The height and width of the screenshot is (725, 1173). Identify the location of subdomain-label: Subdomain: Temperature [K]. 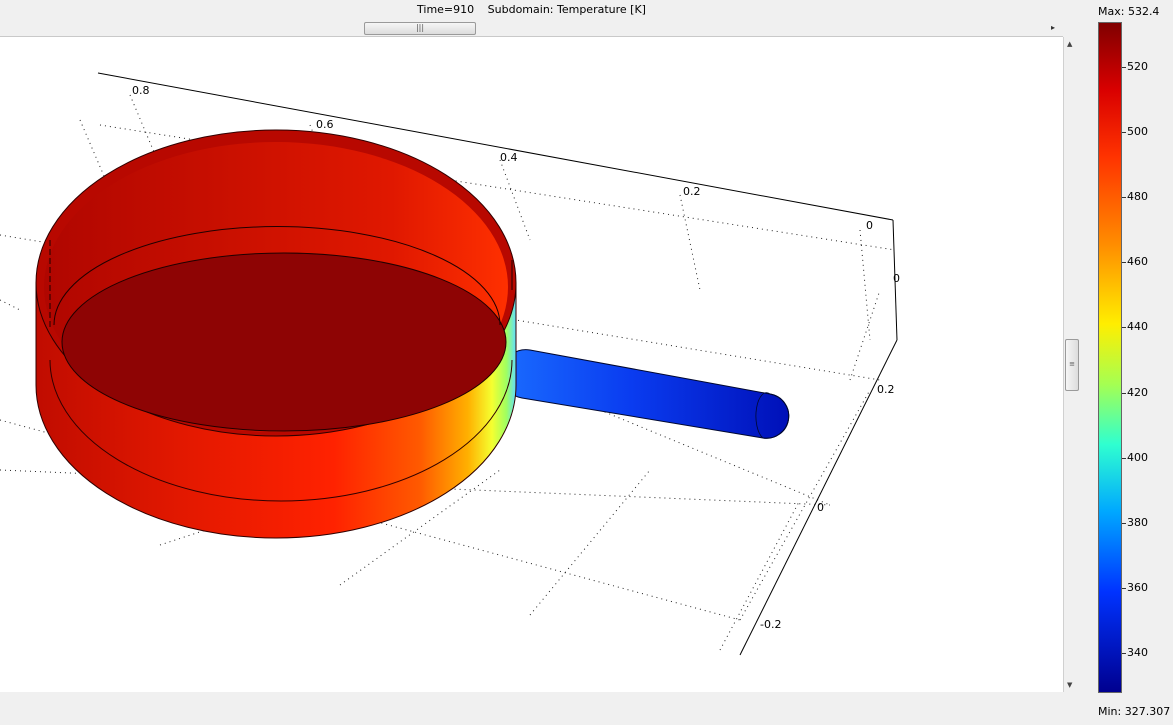
(566, 9).